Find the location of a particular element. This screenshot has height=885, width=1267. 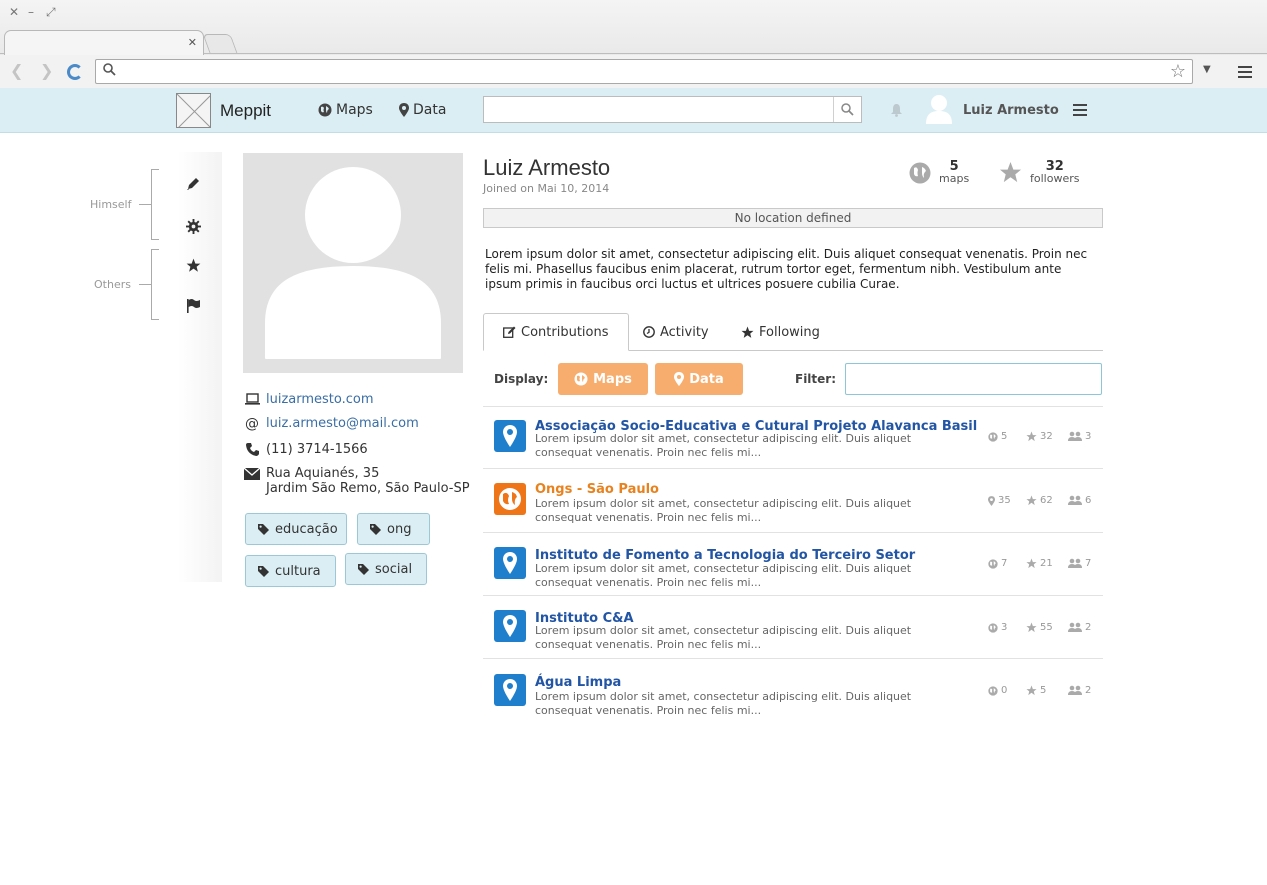

tab-following: Following is located at coordinates (780, 332).